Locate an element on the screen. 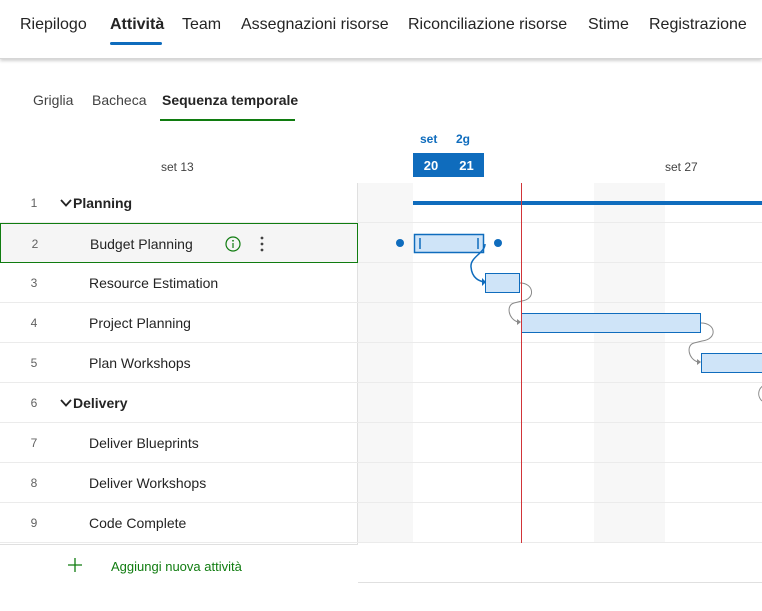 This screenshot has width=762, height=611. row-number: 6 is located at coordinates (34, 403).